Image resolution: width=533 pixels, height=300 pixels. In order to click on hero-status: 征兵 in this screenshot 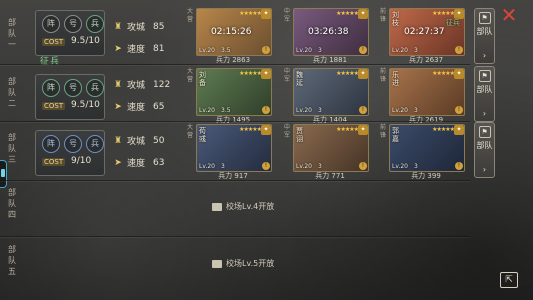, I will do `click(453, 23)`.